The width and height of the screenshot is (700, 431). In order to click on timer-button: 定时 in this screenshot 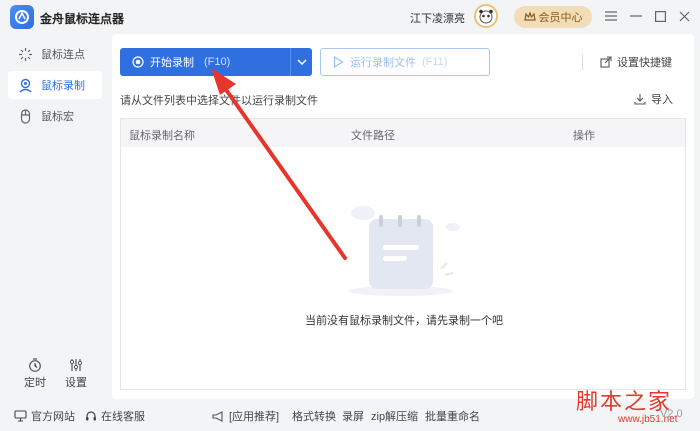, I will do `click(35, 374)`.